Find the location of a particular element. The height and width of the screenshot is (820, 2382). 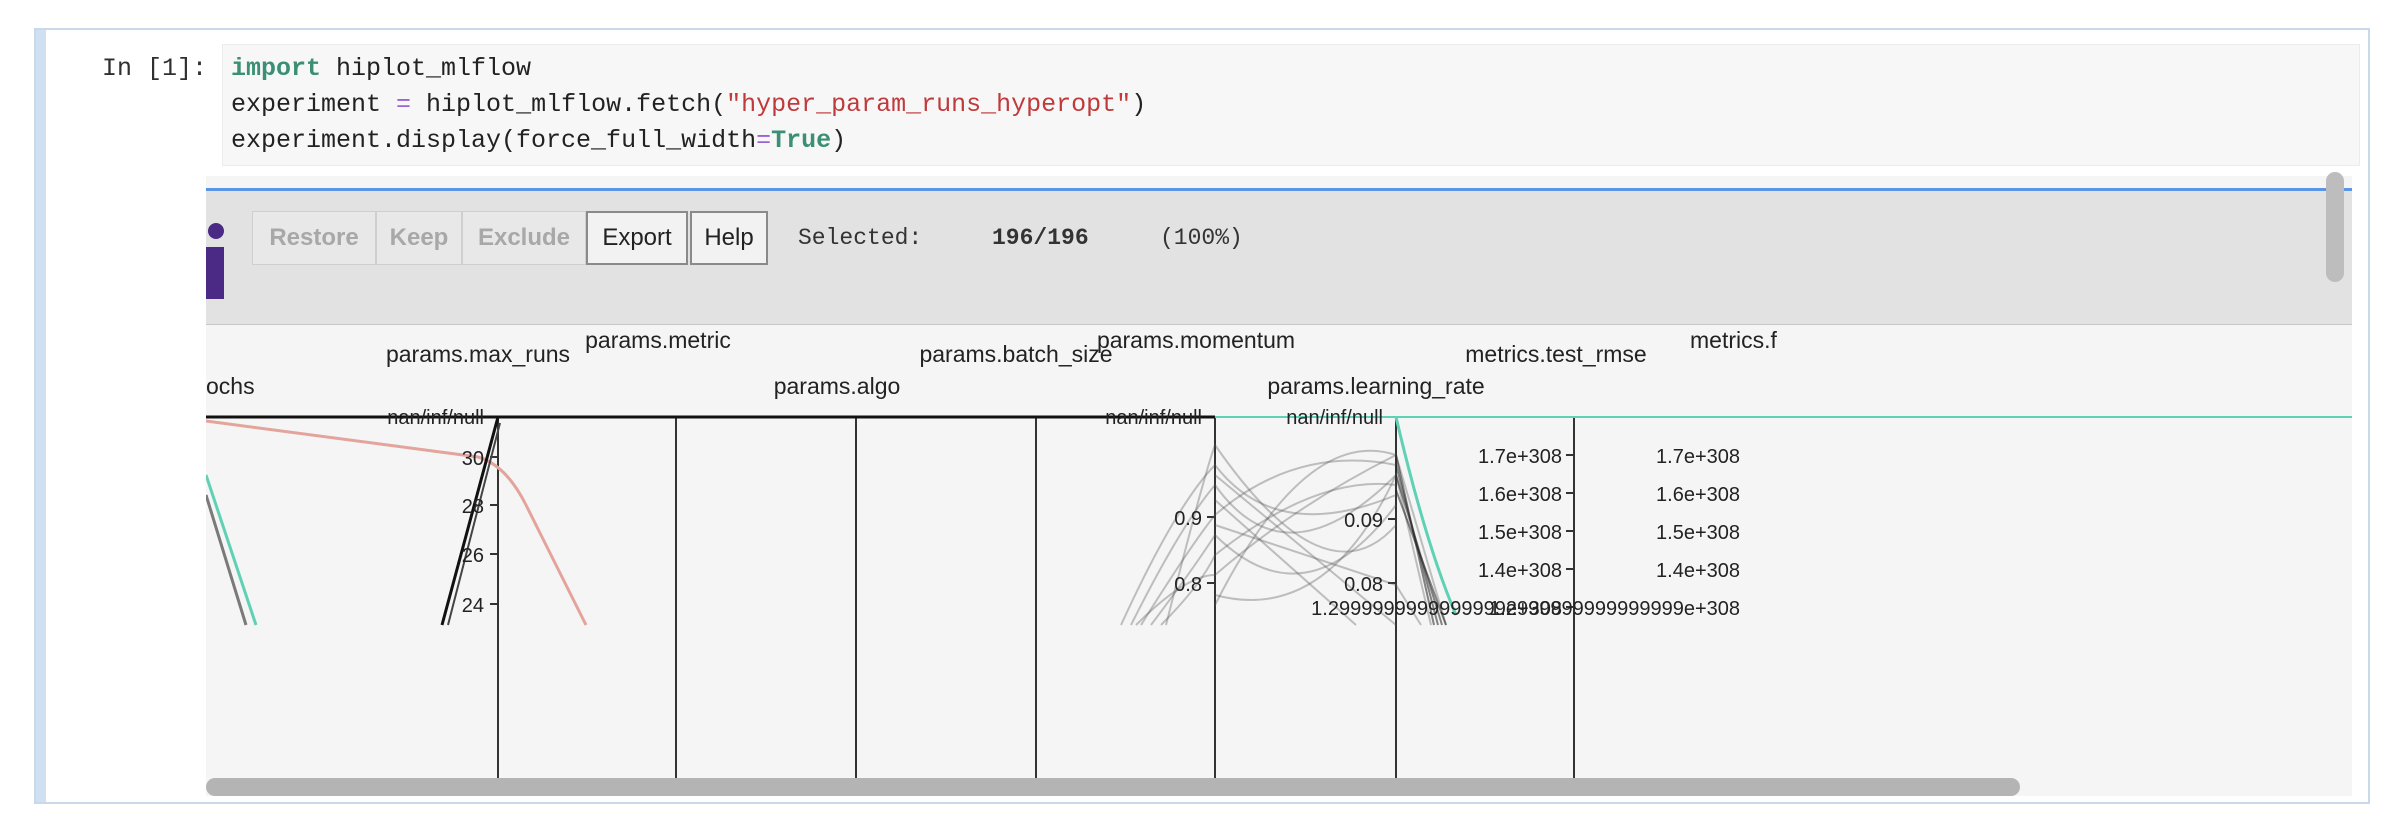

exclude-button: Exclude is located at coordinates (524, 238).